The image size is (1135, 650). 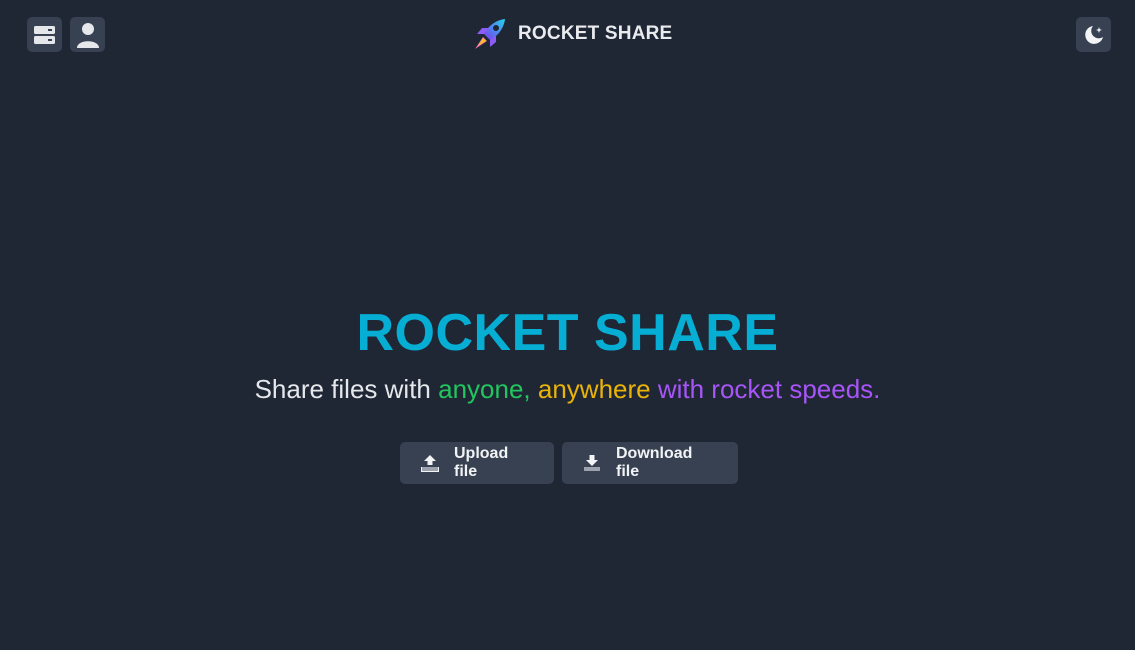 I want to click on brand-name: ROCKET SHARE, so click(x=595, y=33).